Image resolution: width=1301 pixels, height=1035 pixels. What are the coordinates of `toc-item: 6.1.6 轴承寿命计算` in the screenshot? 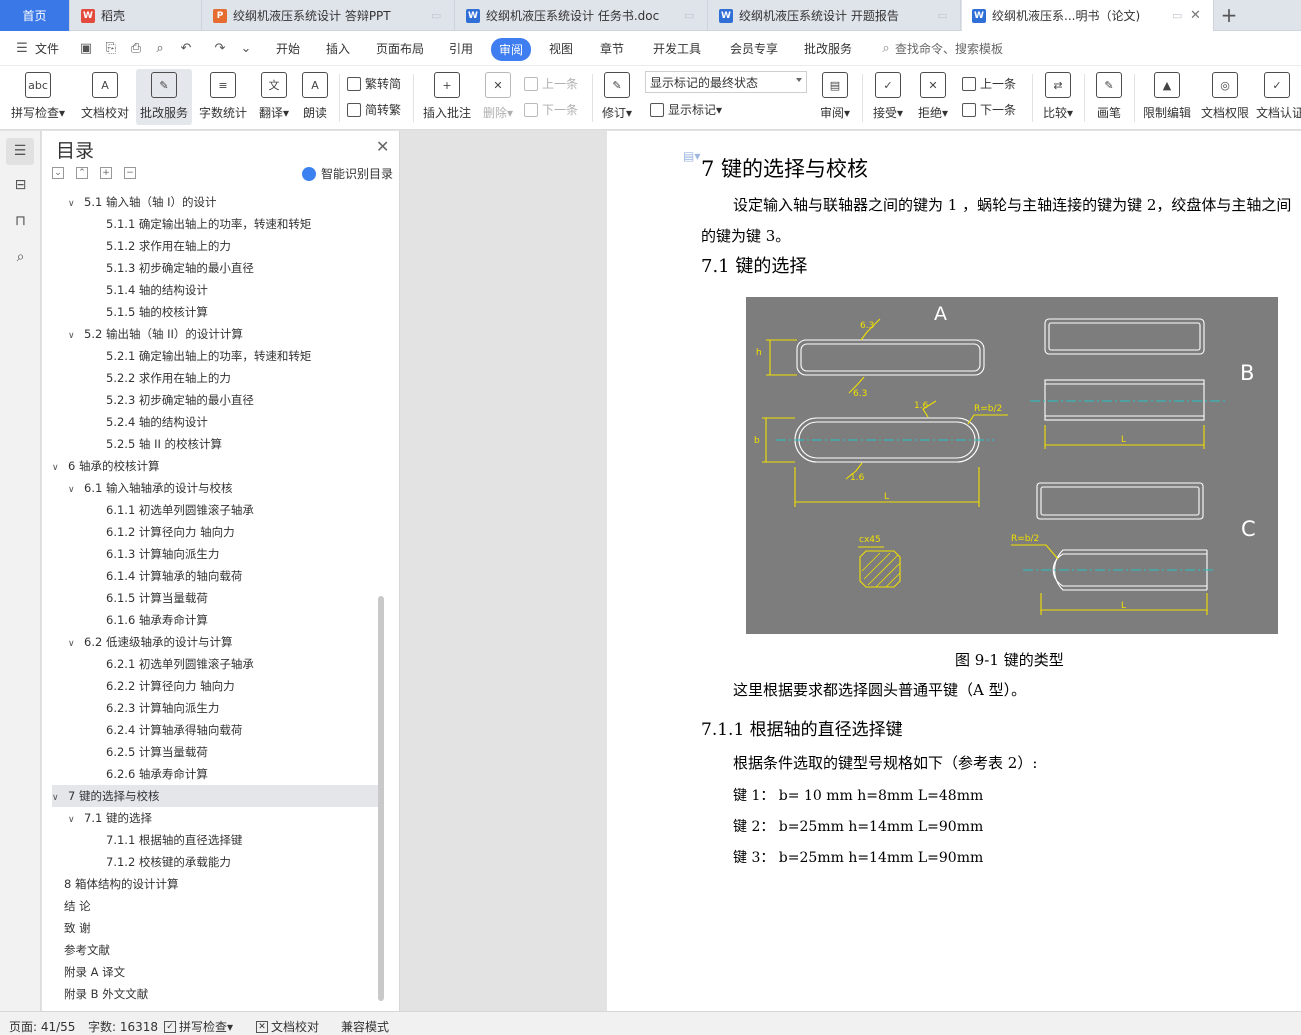 It's located at (215, 620).